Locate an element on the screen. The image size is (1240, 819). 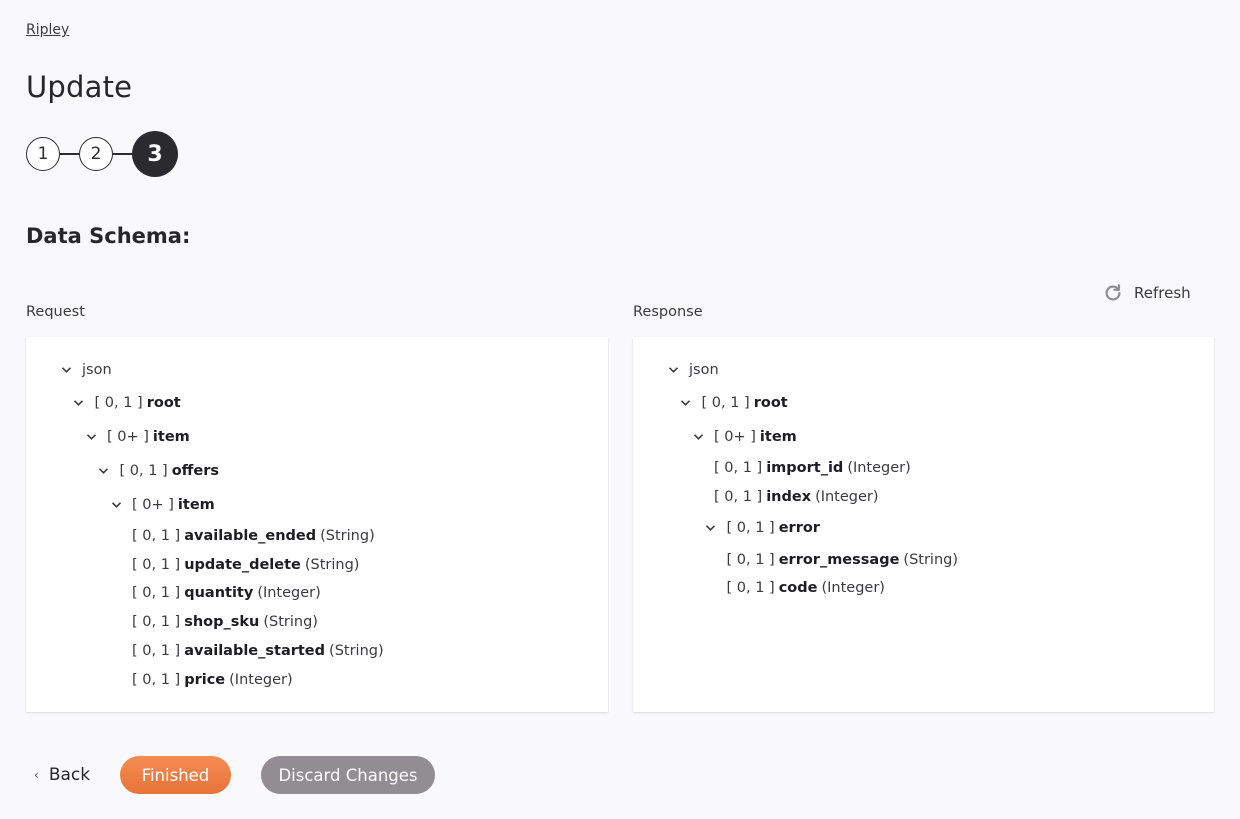
schema-node-available-started: [ 0, 1 ] available_started (String) is located at coordinates (258, 651).